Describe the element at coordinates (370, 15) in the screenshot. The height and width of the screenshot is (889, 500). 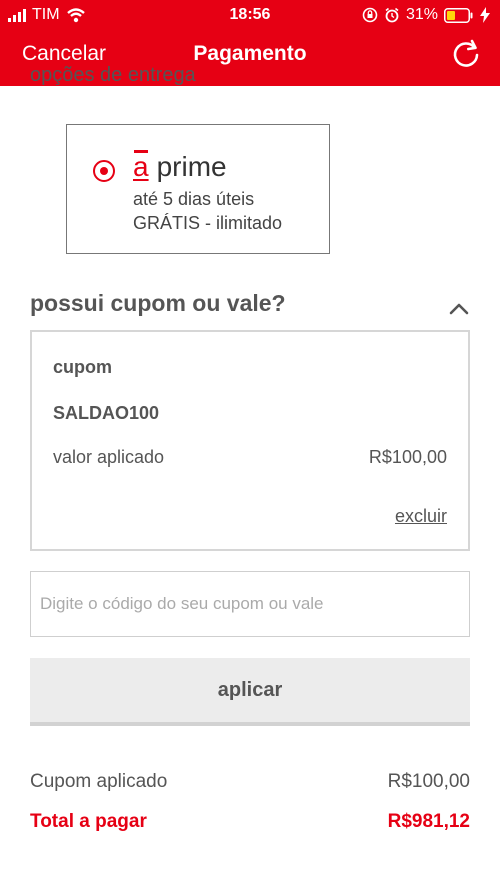
I see `orientation-lock-icon` at that location.